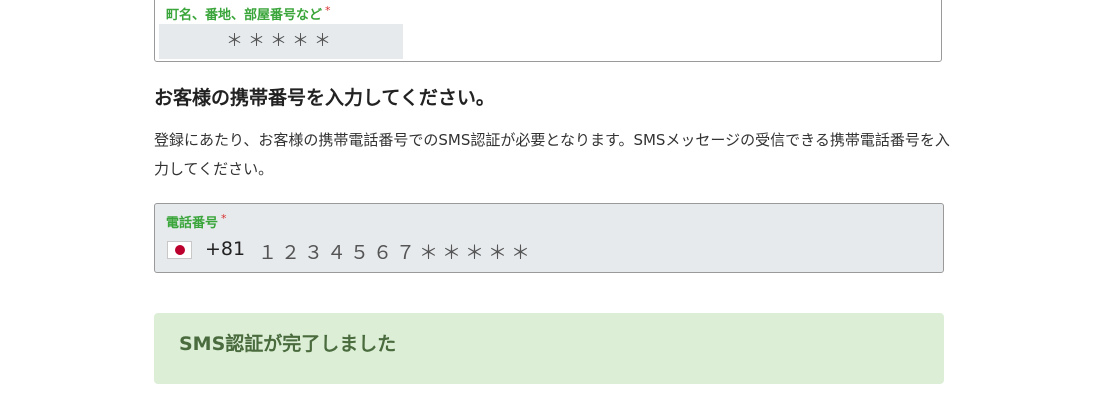 This screenshot has width=1099, height=402. I want to click on address-field-label: 町名、番地、部屋番号など *, so click(248, 13).